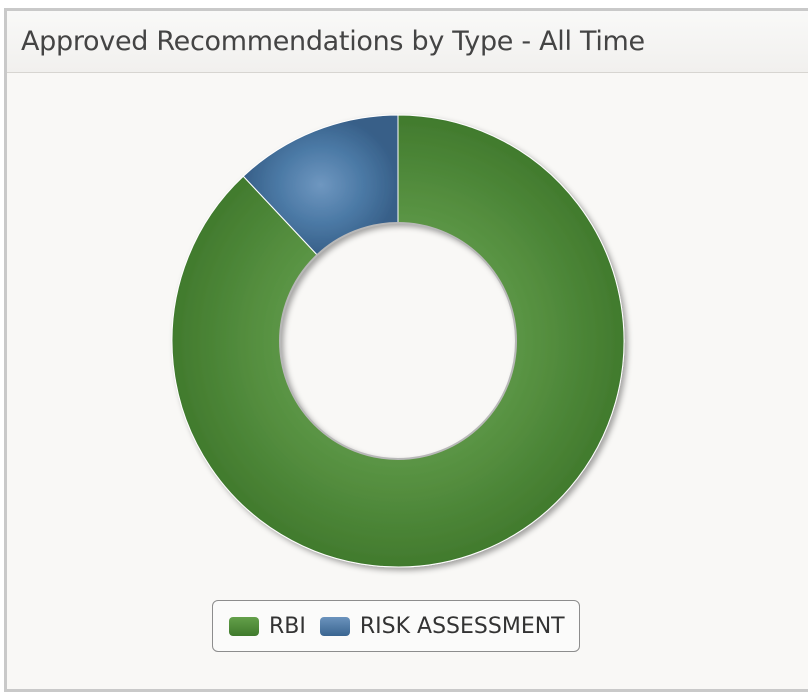  I want to click on legend-item-rbi: RBI, so click(267, 626).